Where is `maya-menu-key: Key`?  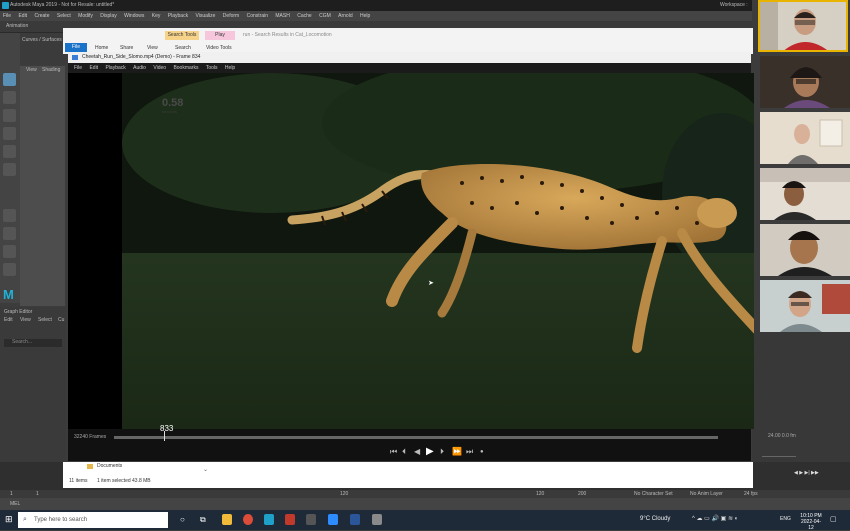 maya-menu-key: Key is located at coordinates (156, 16).